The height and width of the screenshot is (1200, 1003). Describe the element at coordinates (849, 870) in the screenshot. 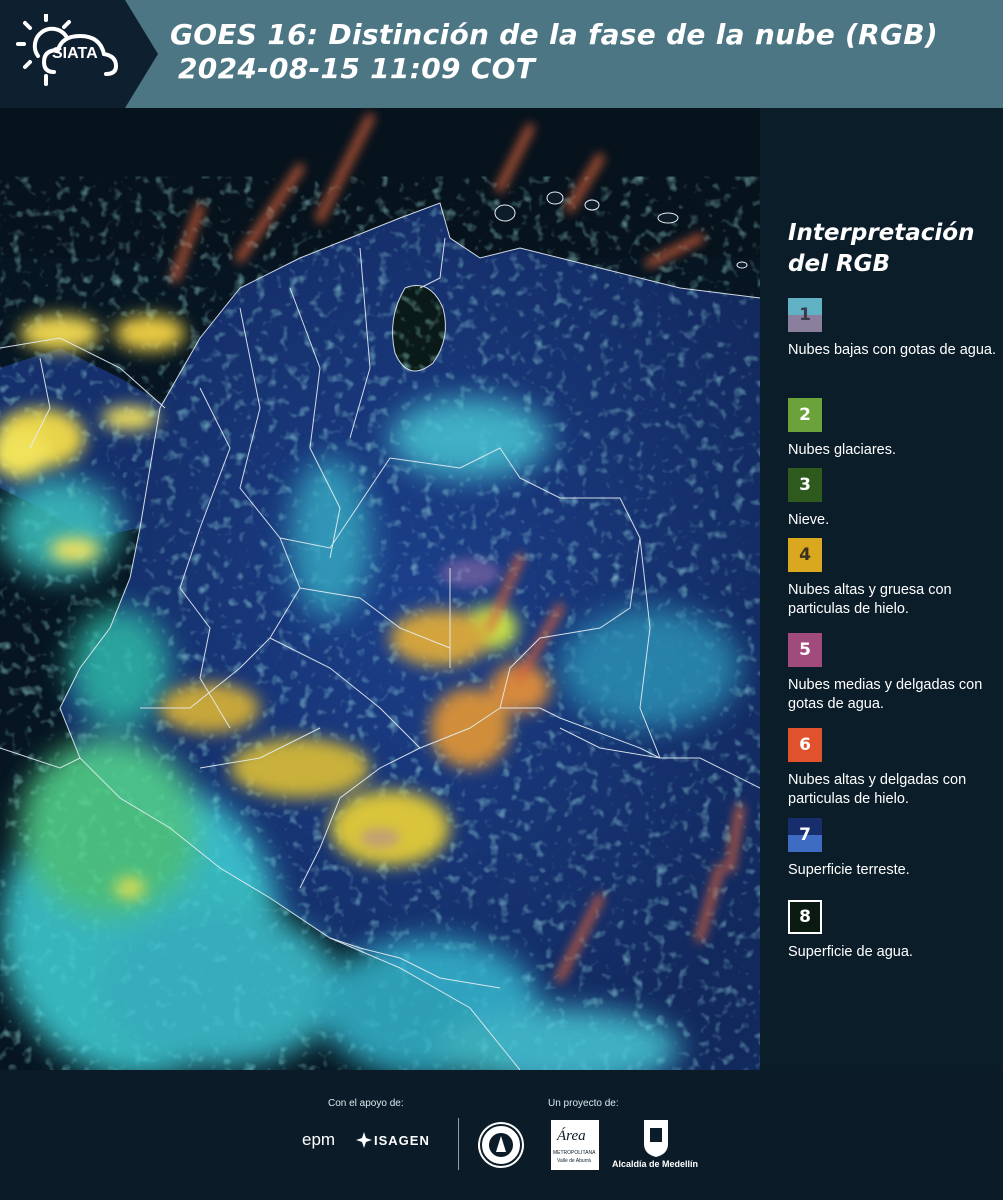

I see `legend-label: Superficie terreste.` at that location.